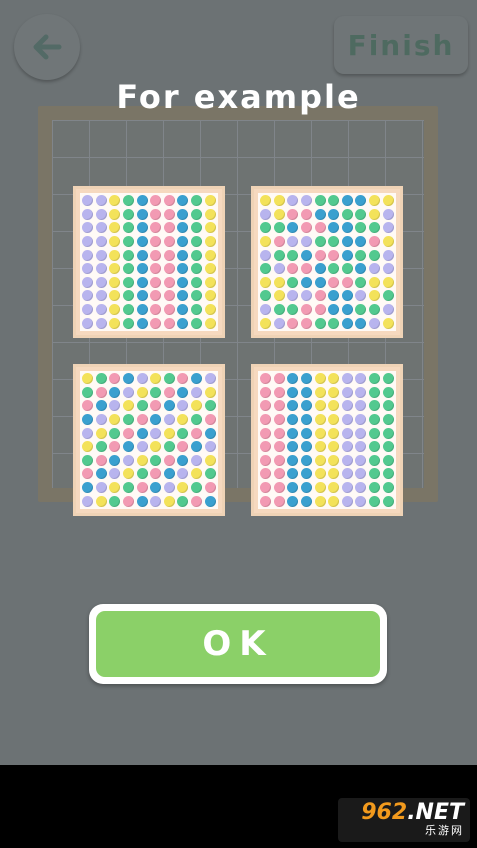  Describe the element at coordinates (238, 644) in the screenshot. I see `ok-button: OK` at that location.